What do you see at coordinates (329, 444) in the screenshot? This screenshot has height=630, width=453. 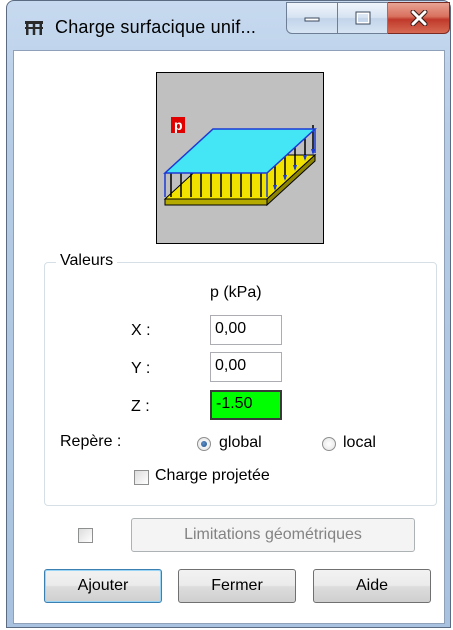 I see `radio-local` at bounding box center [329, 444].